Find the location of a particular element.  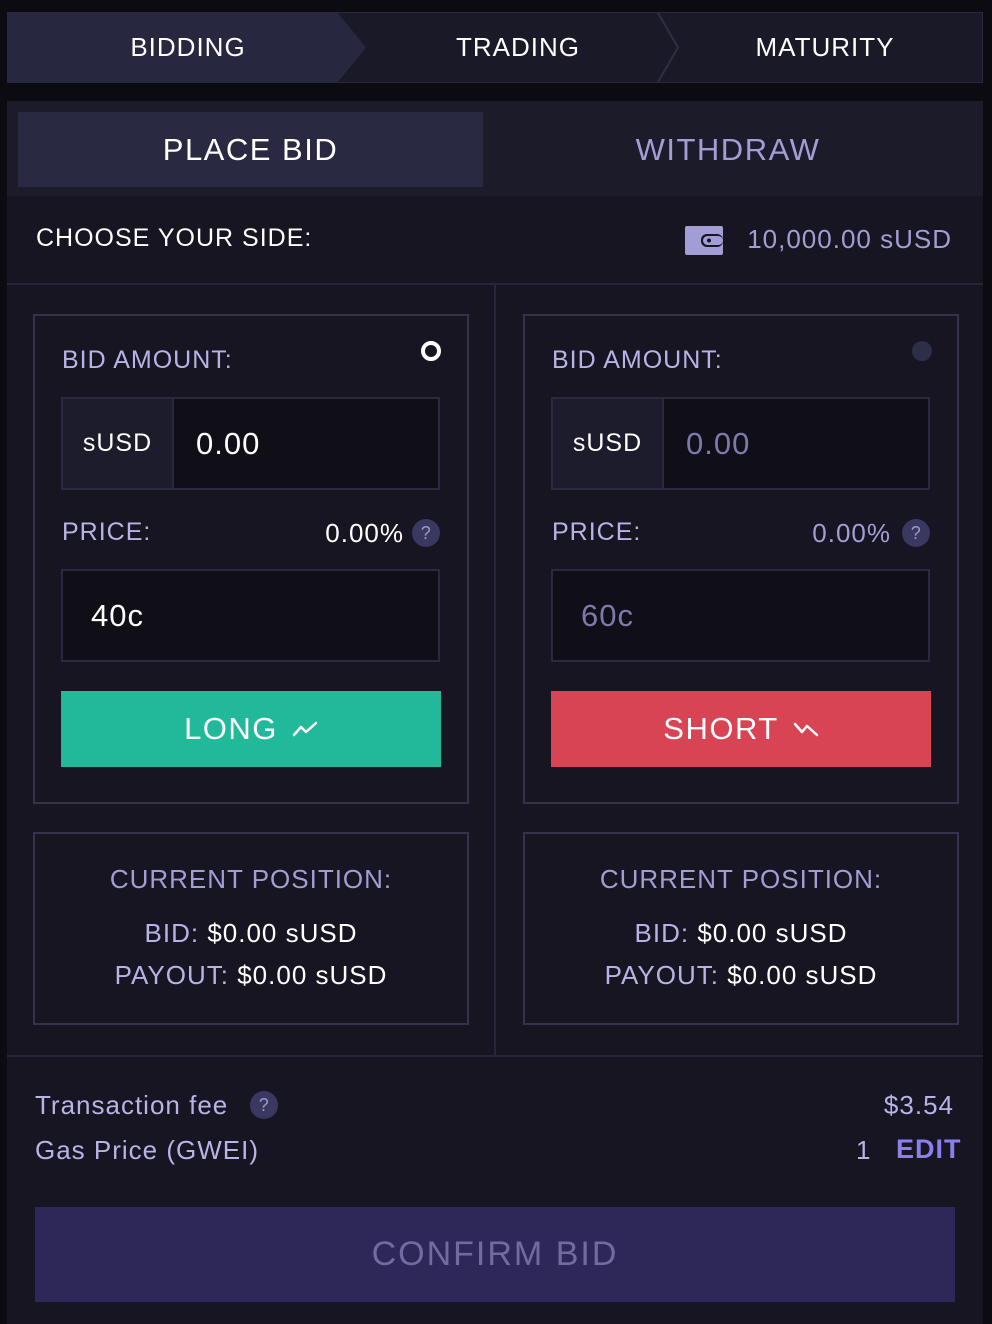

short-bid-amount-label: BID AMOUNT: is located at coordinates (637, 360).